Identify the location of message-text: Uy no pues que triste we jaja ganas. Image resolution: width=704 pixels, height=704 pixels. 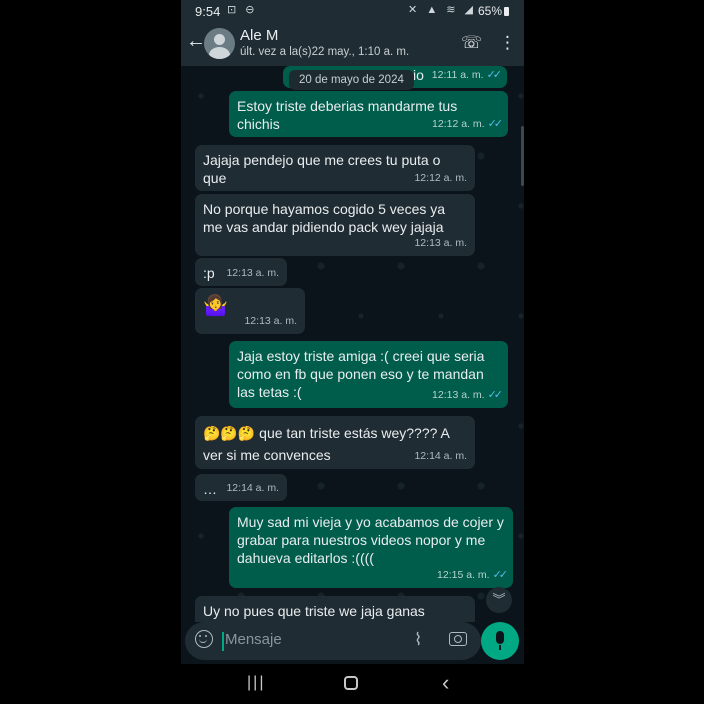
(314, 611).